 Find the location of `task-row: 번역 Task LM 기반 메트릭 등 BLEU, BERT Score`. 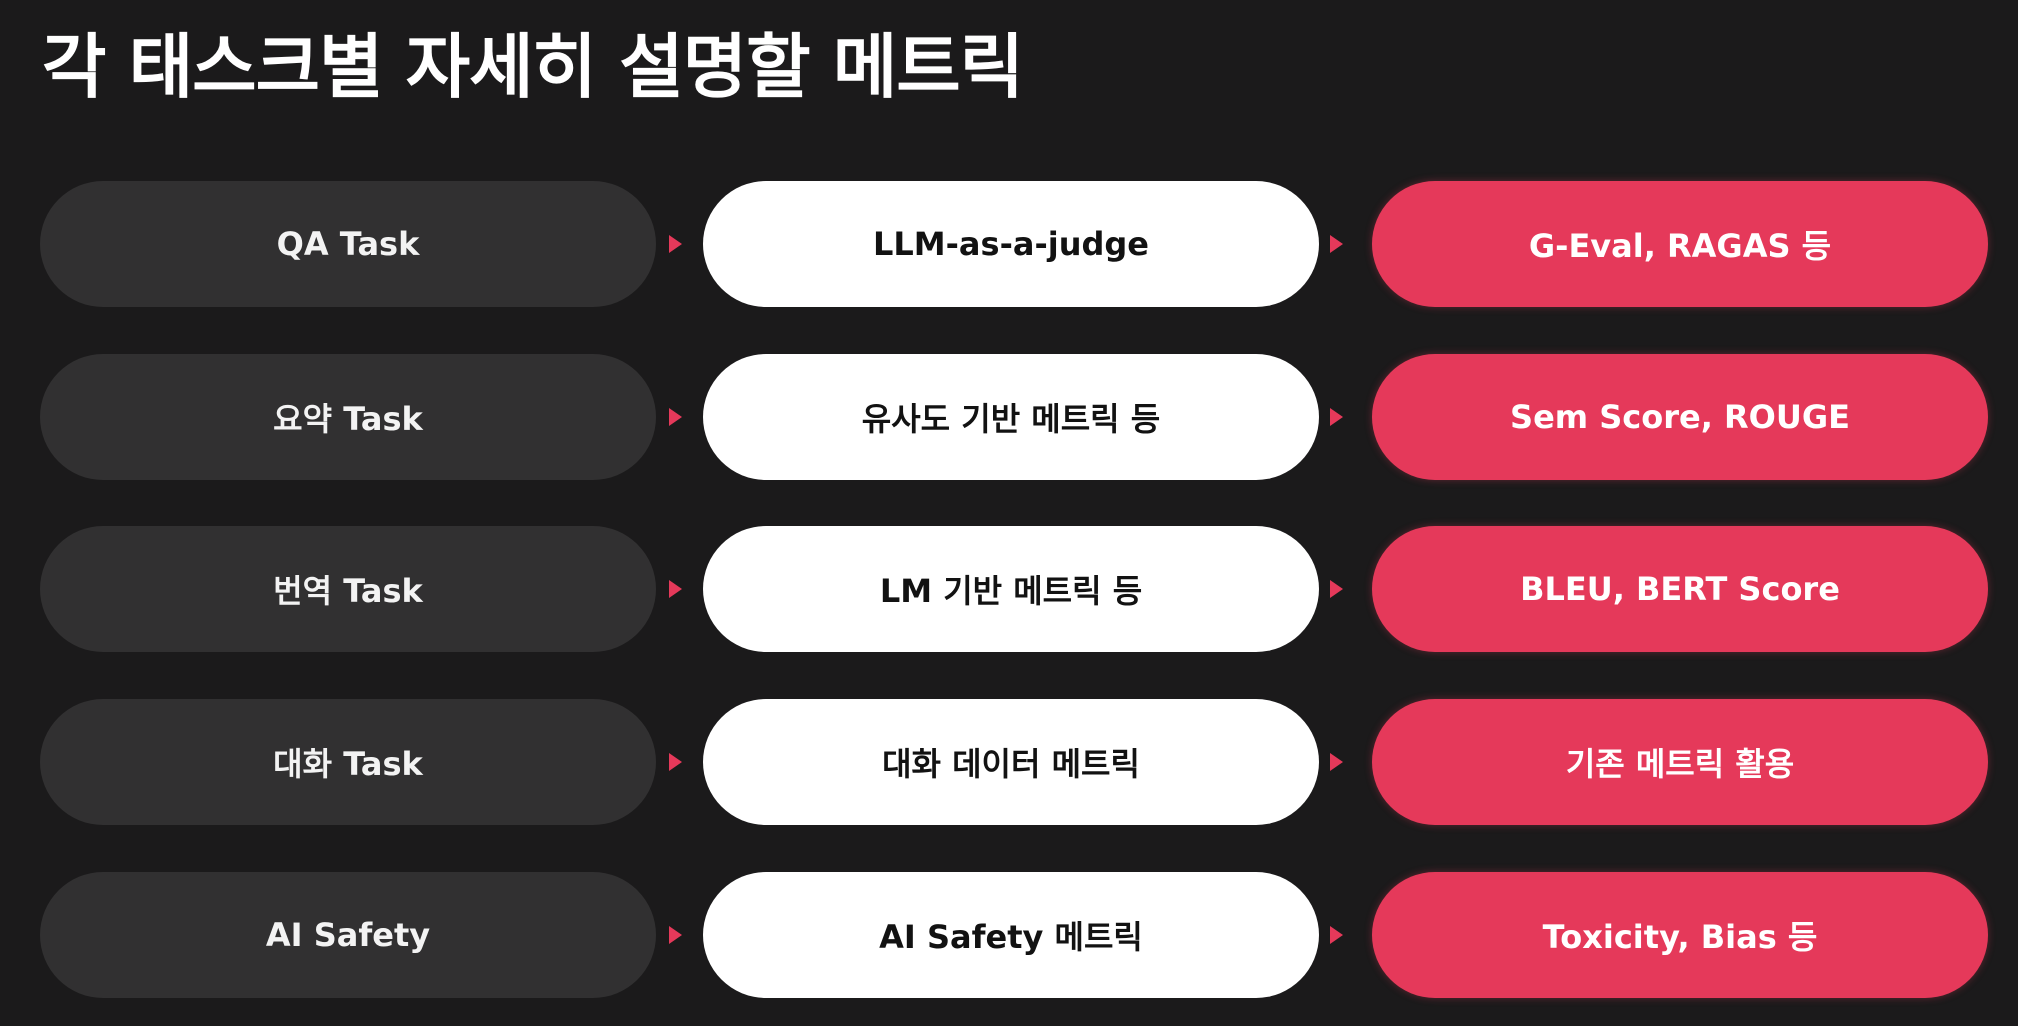

task-row: 번역 Task LM 기반 메트릭 등 BLEU, BERT Score is located at coordinates (1014, 589).